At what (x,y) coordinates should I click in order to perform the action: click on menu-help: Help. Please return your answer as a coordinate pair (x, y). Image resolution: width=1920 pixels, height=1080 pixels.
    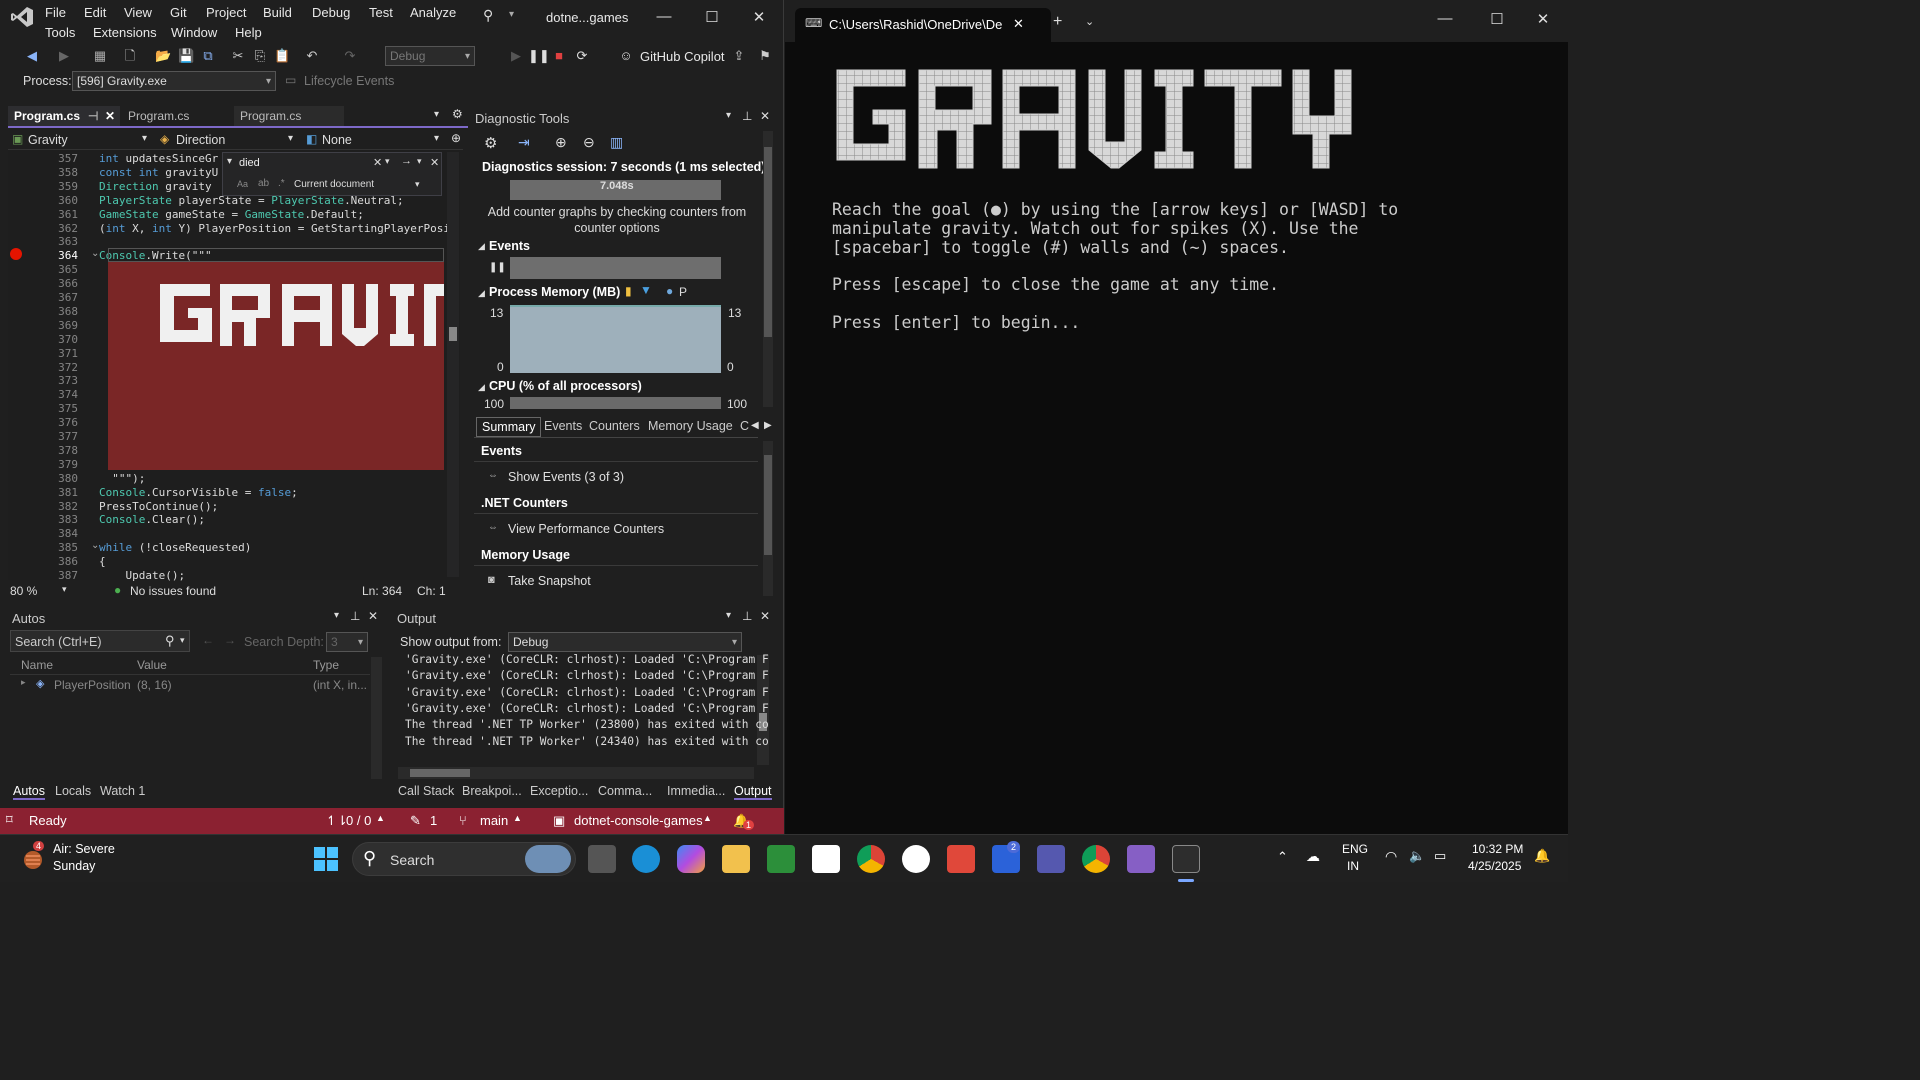
    Looking at the image, I should click on (248, 32).